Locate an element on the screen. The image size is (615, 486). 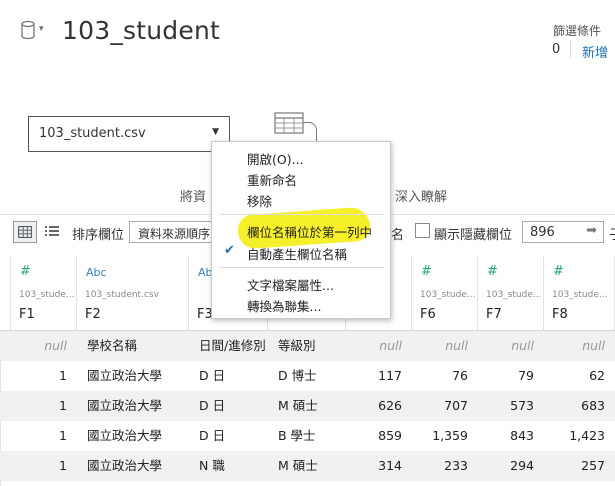
source-file-select: 103_student.csv ▼ is located at coordinates (129, 134).